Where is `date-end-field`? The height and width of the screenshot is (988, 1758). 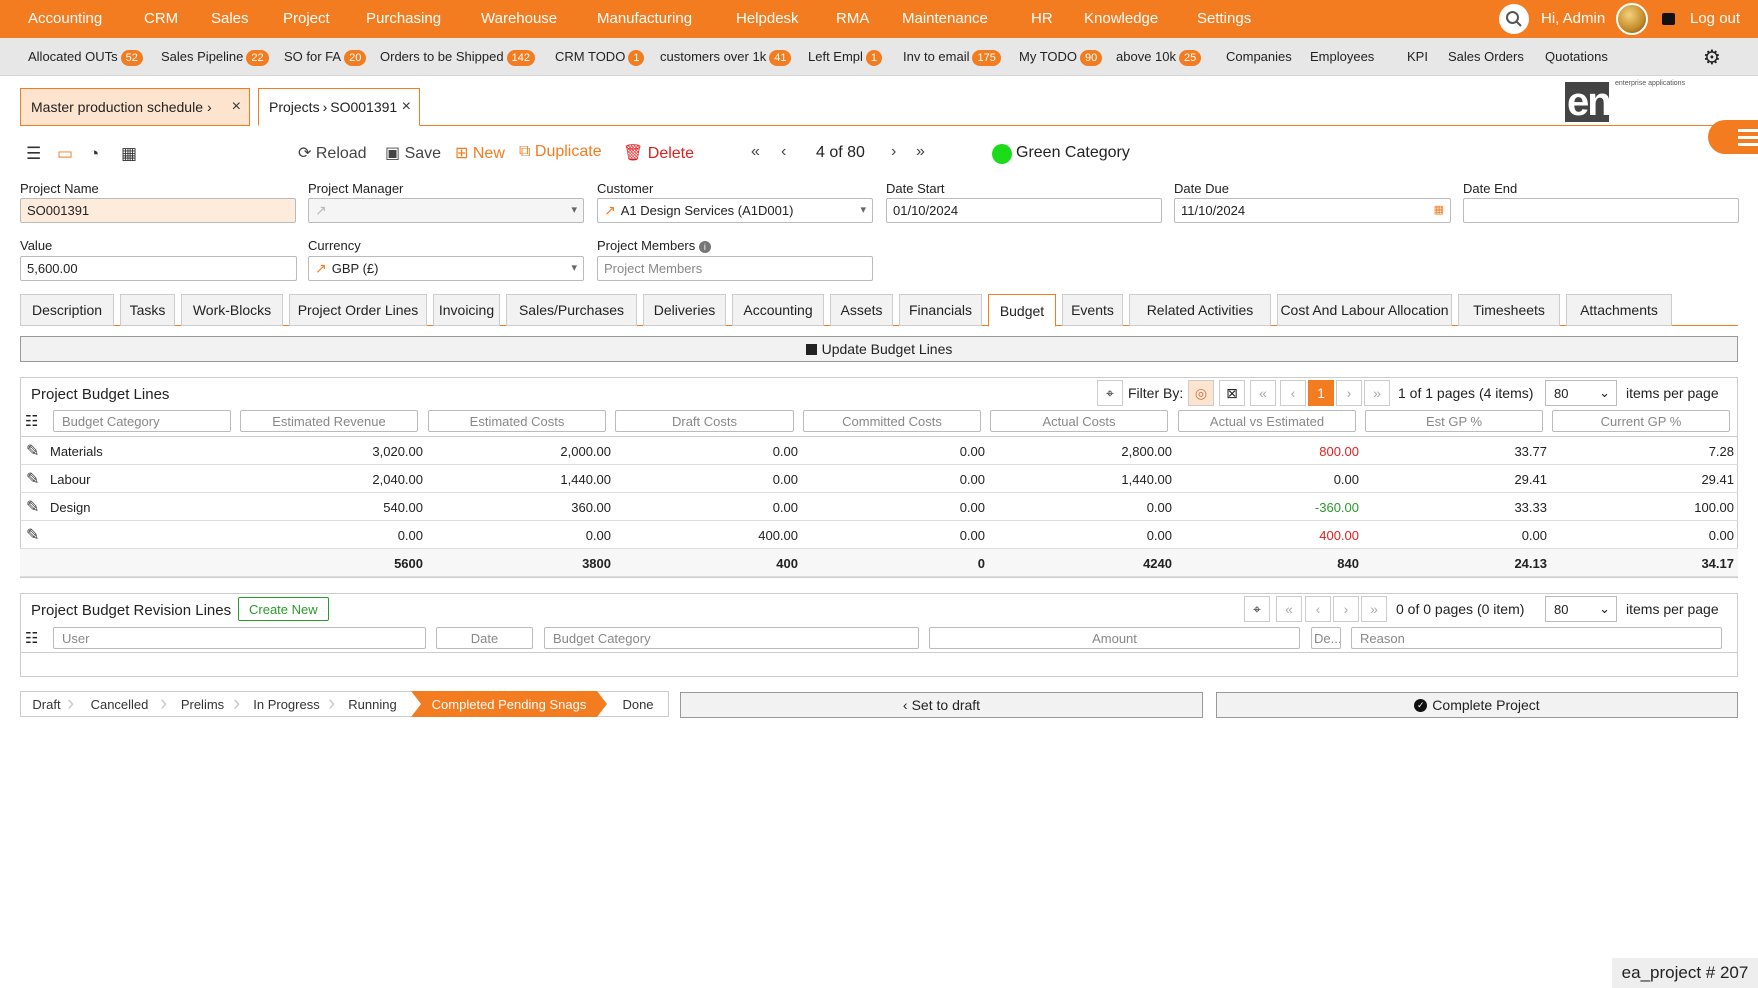
date-end-field is located at coordinates (1601, 210).